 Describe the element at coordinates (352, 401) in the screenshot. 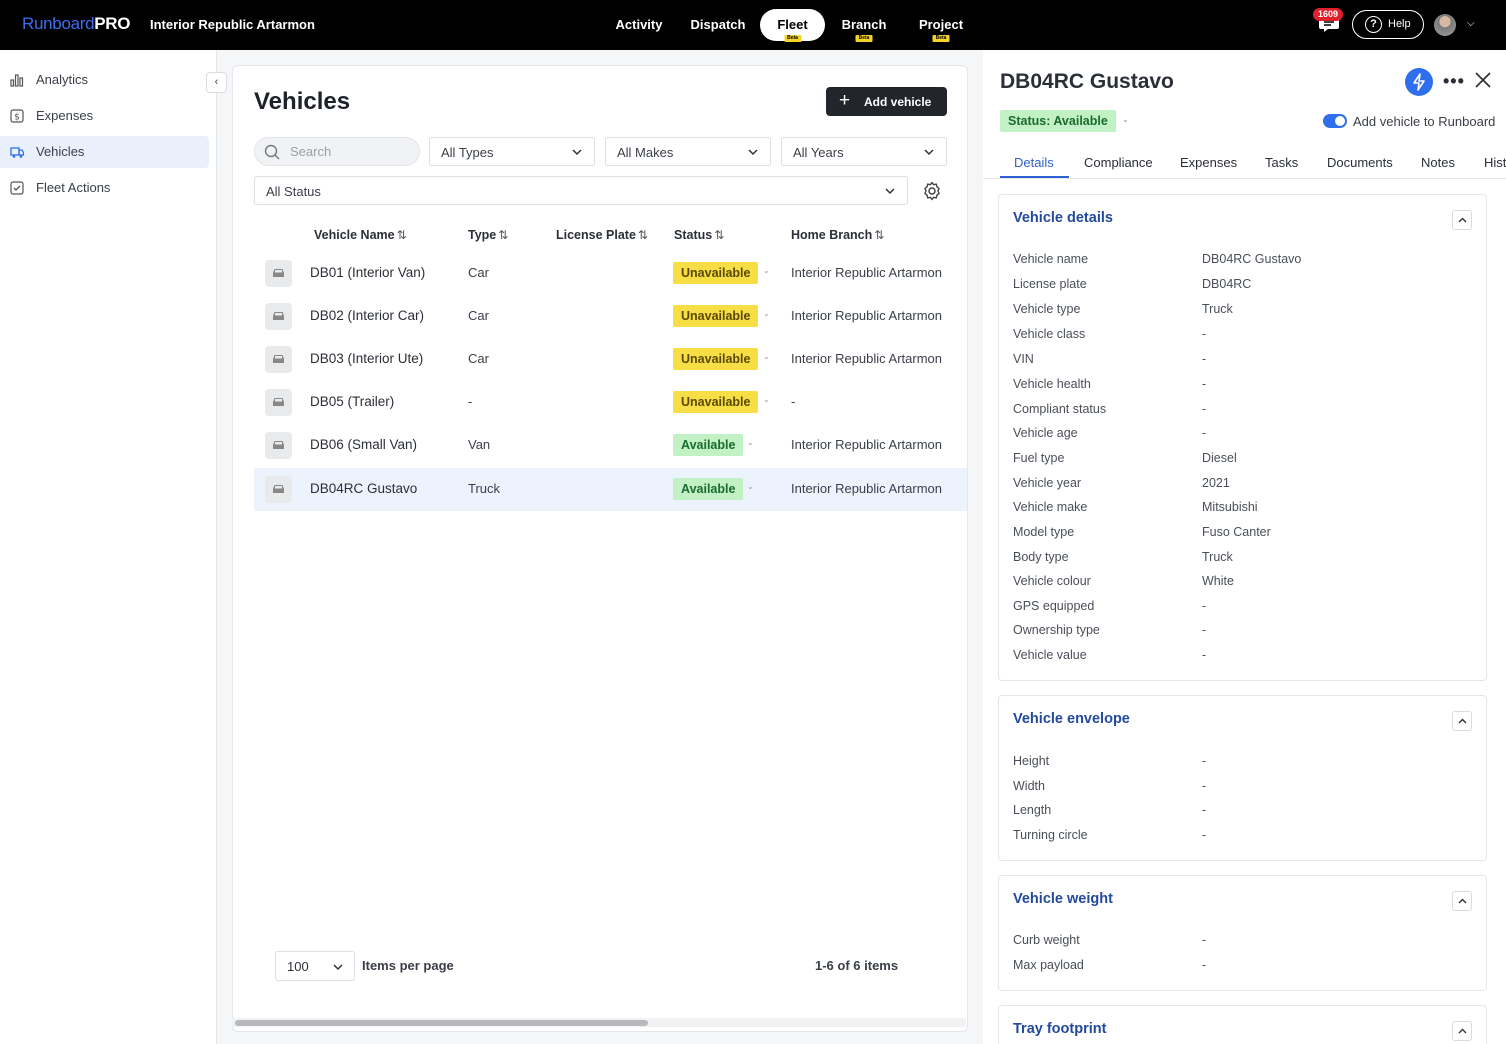

I see `vehicle-name: DB05 (Trailer)` at that location.